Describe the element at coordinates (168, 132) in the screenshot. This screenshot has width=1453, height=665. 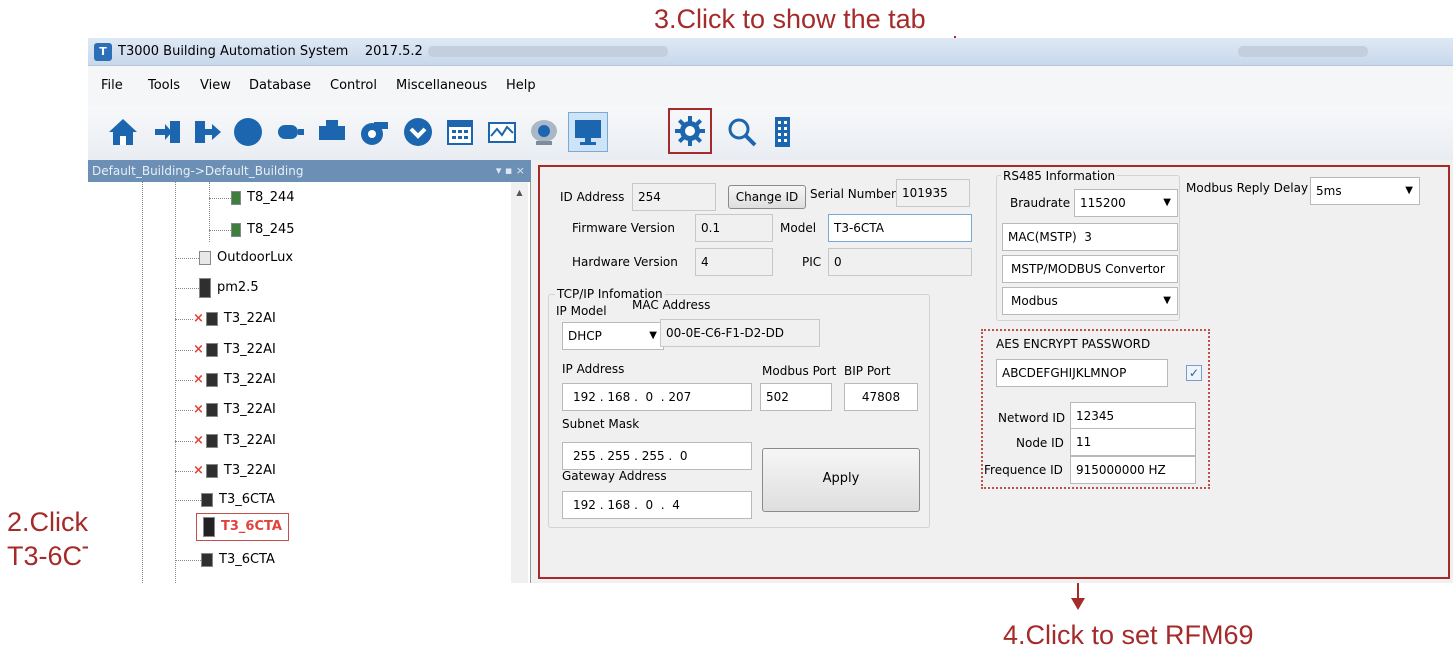
I see `login-icon` at that location.